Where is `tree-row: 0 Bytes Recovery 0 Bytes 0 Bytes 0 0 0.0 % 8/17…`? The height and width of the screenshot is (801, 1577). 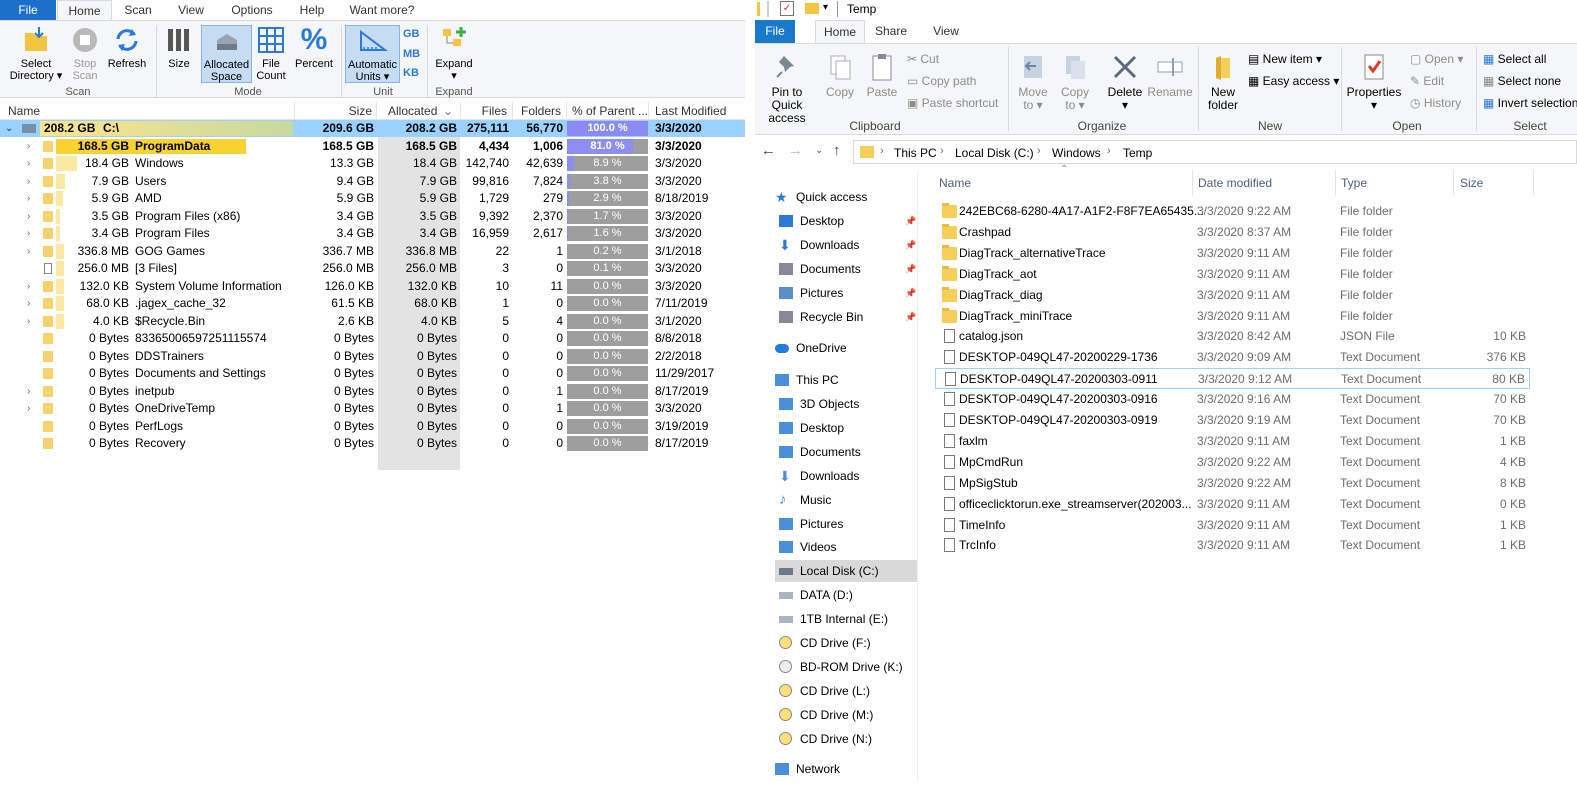 tree-row: 0 Bytes Recovery 0 Bytes 0 Bytes 0 0 0.0 % 8/17… is located at coordinates (372, 443).